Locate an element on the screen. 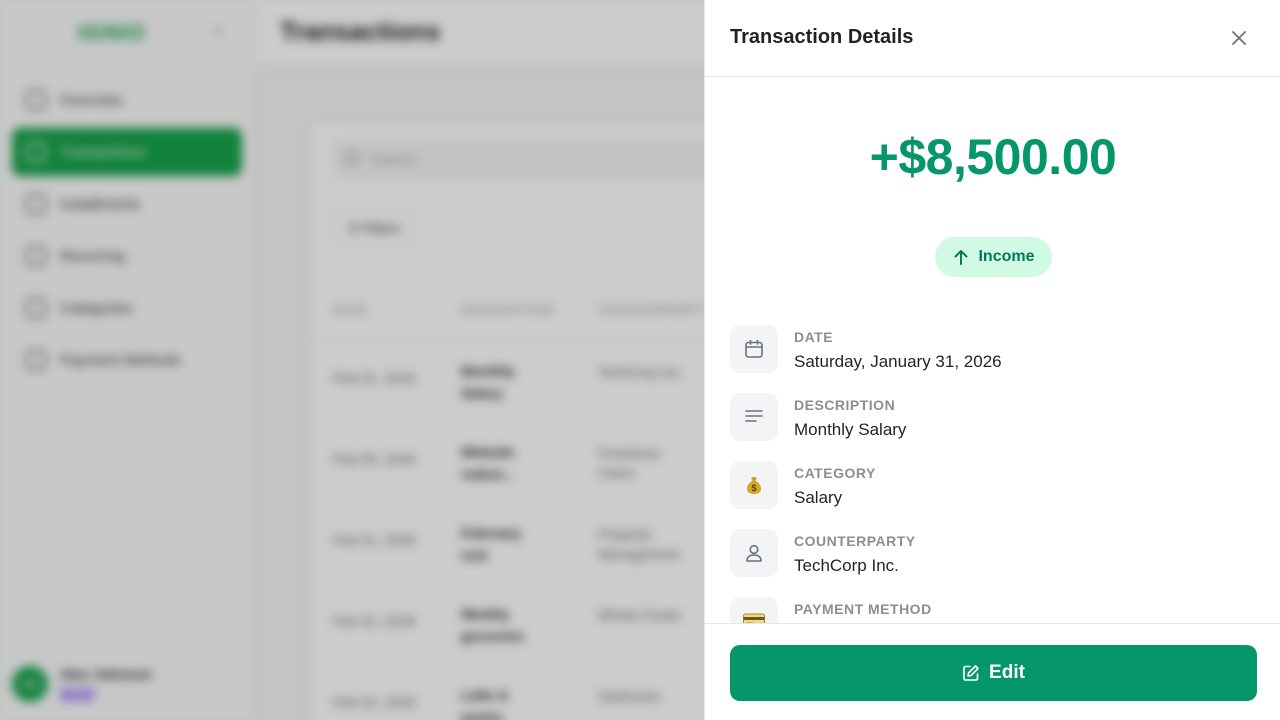 This screenshot has width=1280, height=720. type-badge: Income is located at coordinates (993, 257).